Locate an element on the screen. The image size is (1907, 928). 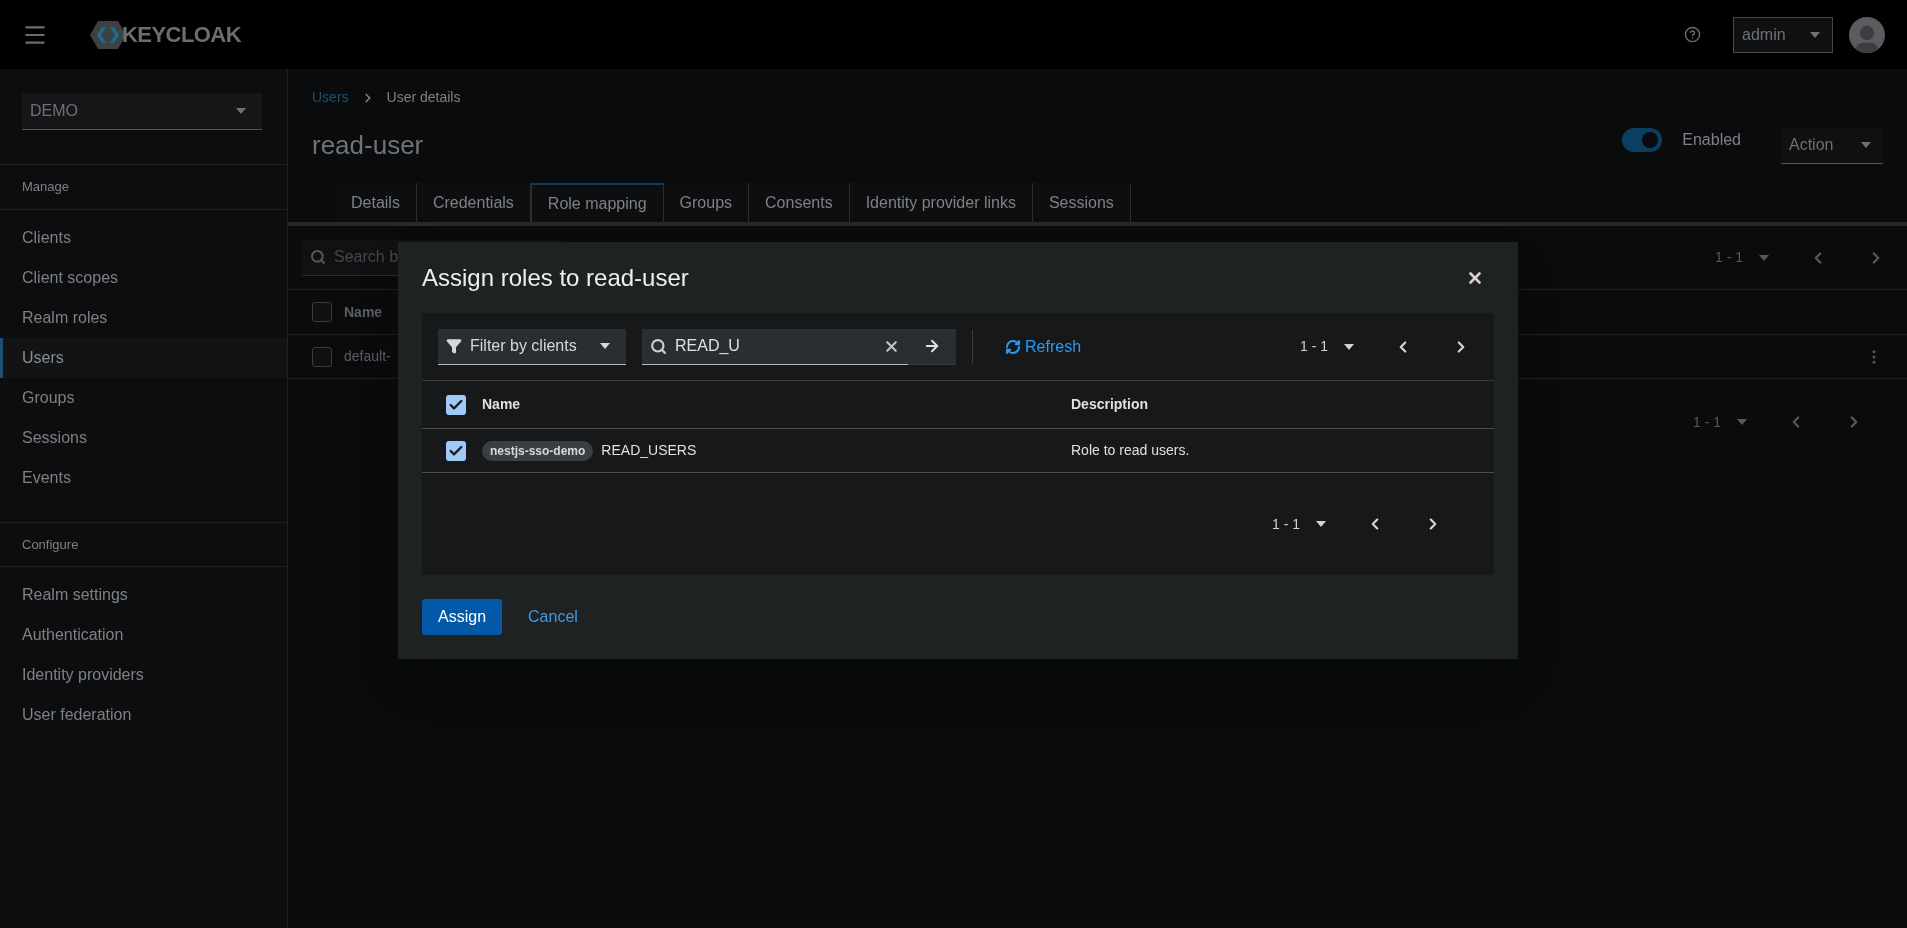
client-label: nestjs-sso-demo is located at coordinates (538, 450).